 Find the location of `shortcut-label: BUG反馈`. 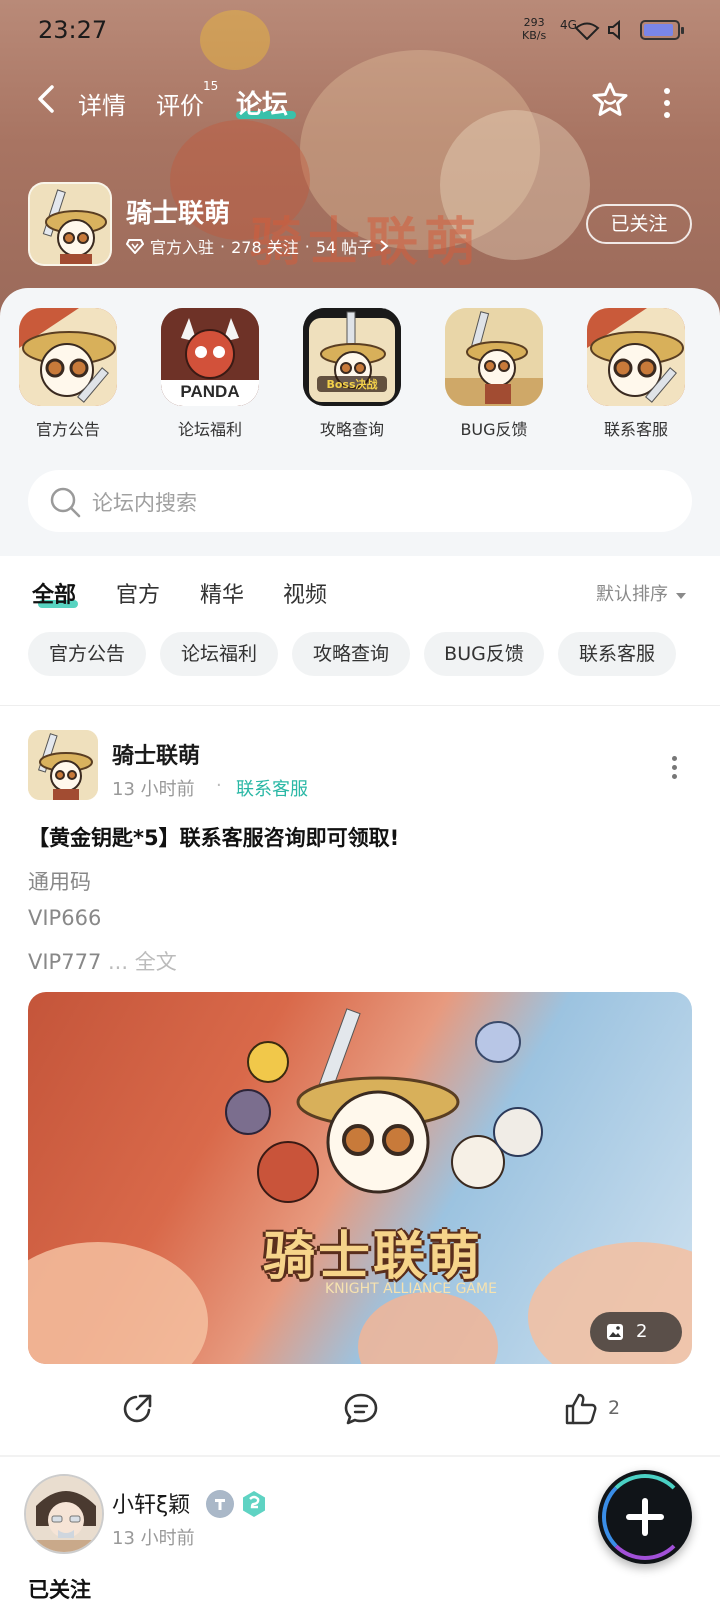

shortcut-label: BUG反馈 is located at coordinates (494, 429).